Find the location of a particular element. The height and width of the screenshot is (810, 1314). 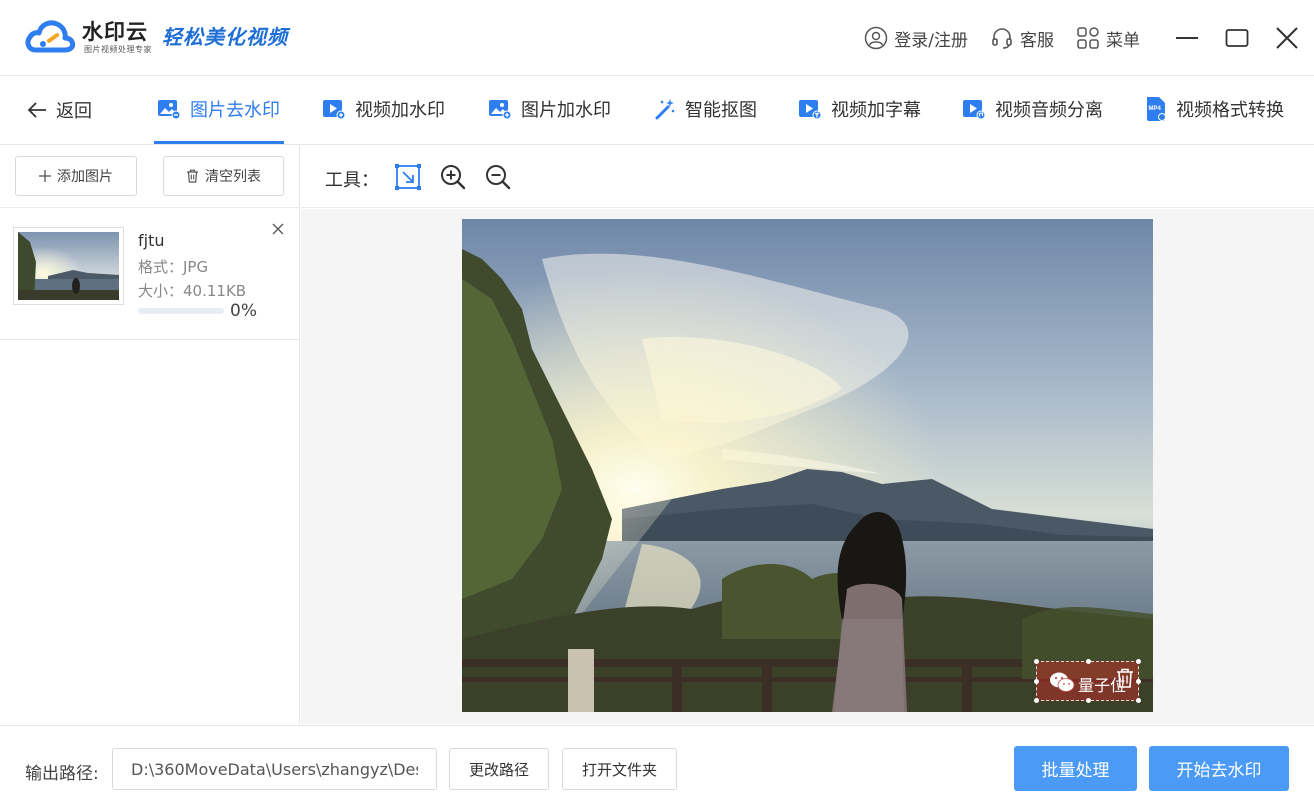

service-label: 客服 is located at coordinates (1037, 40).